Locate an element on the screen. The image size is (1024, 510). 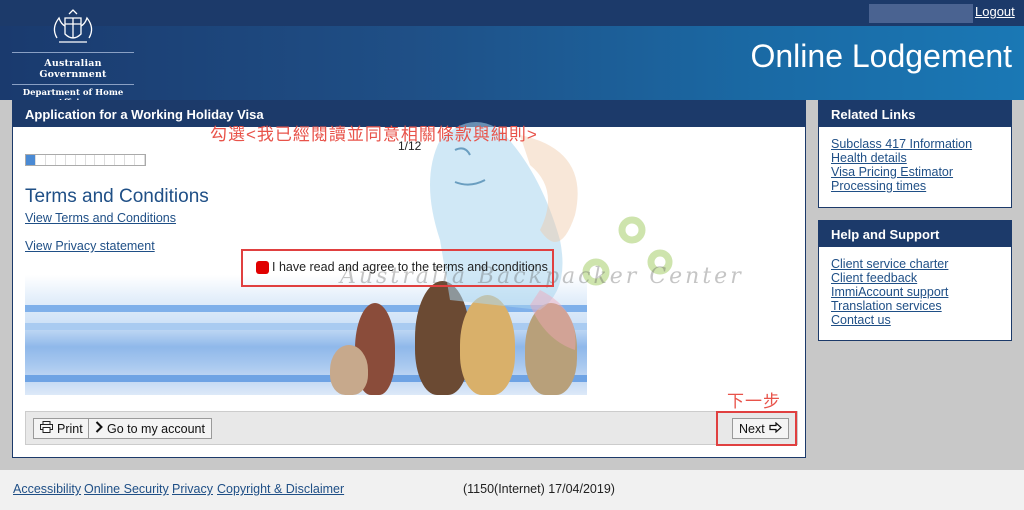
go-to-account-button: Go to my account is located at coordinates (150, 428).